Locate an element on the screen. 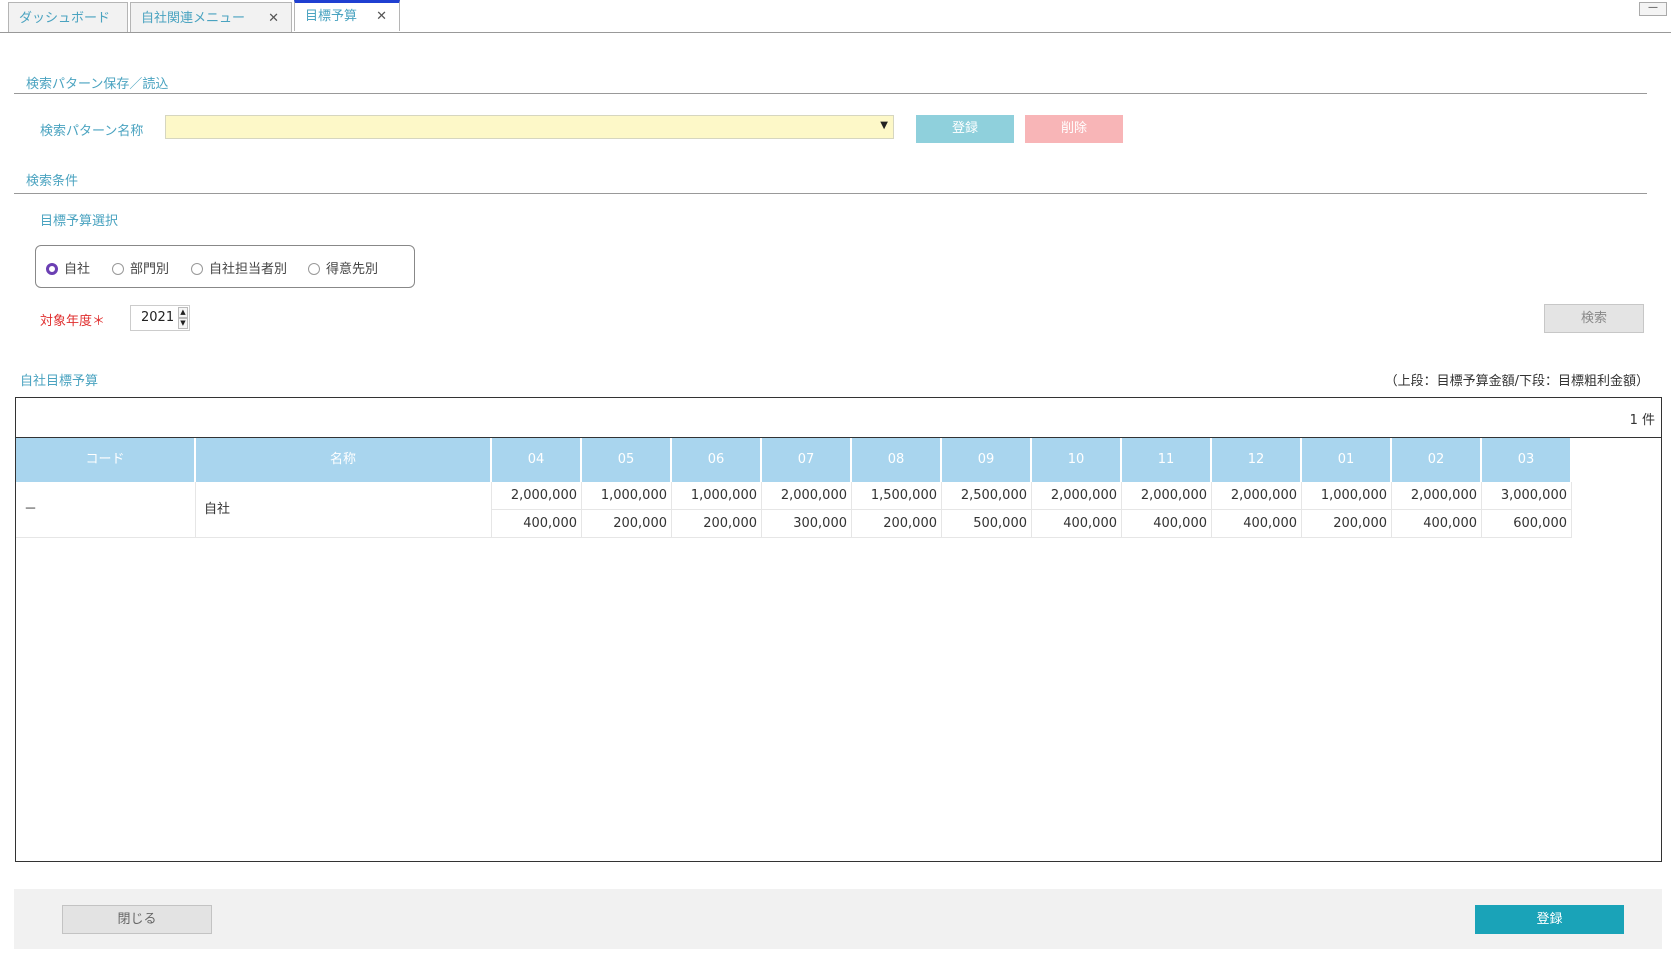  cell-profit-amount: 300,000 is located at coordinates (807, 524).